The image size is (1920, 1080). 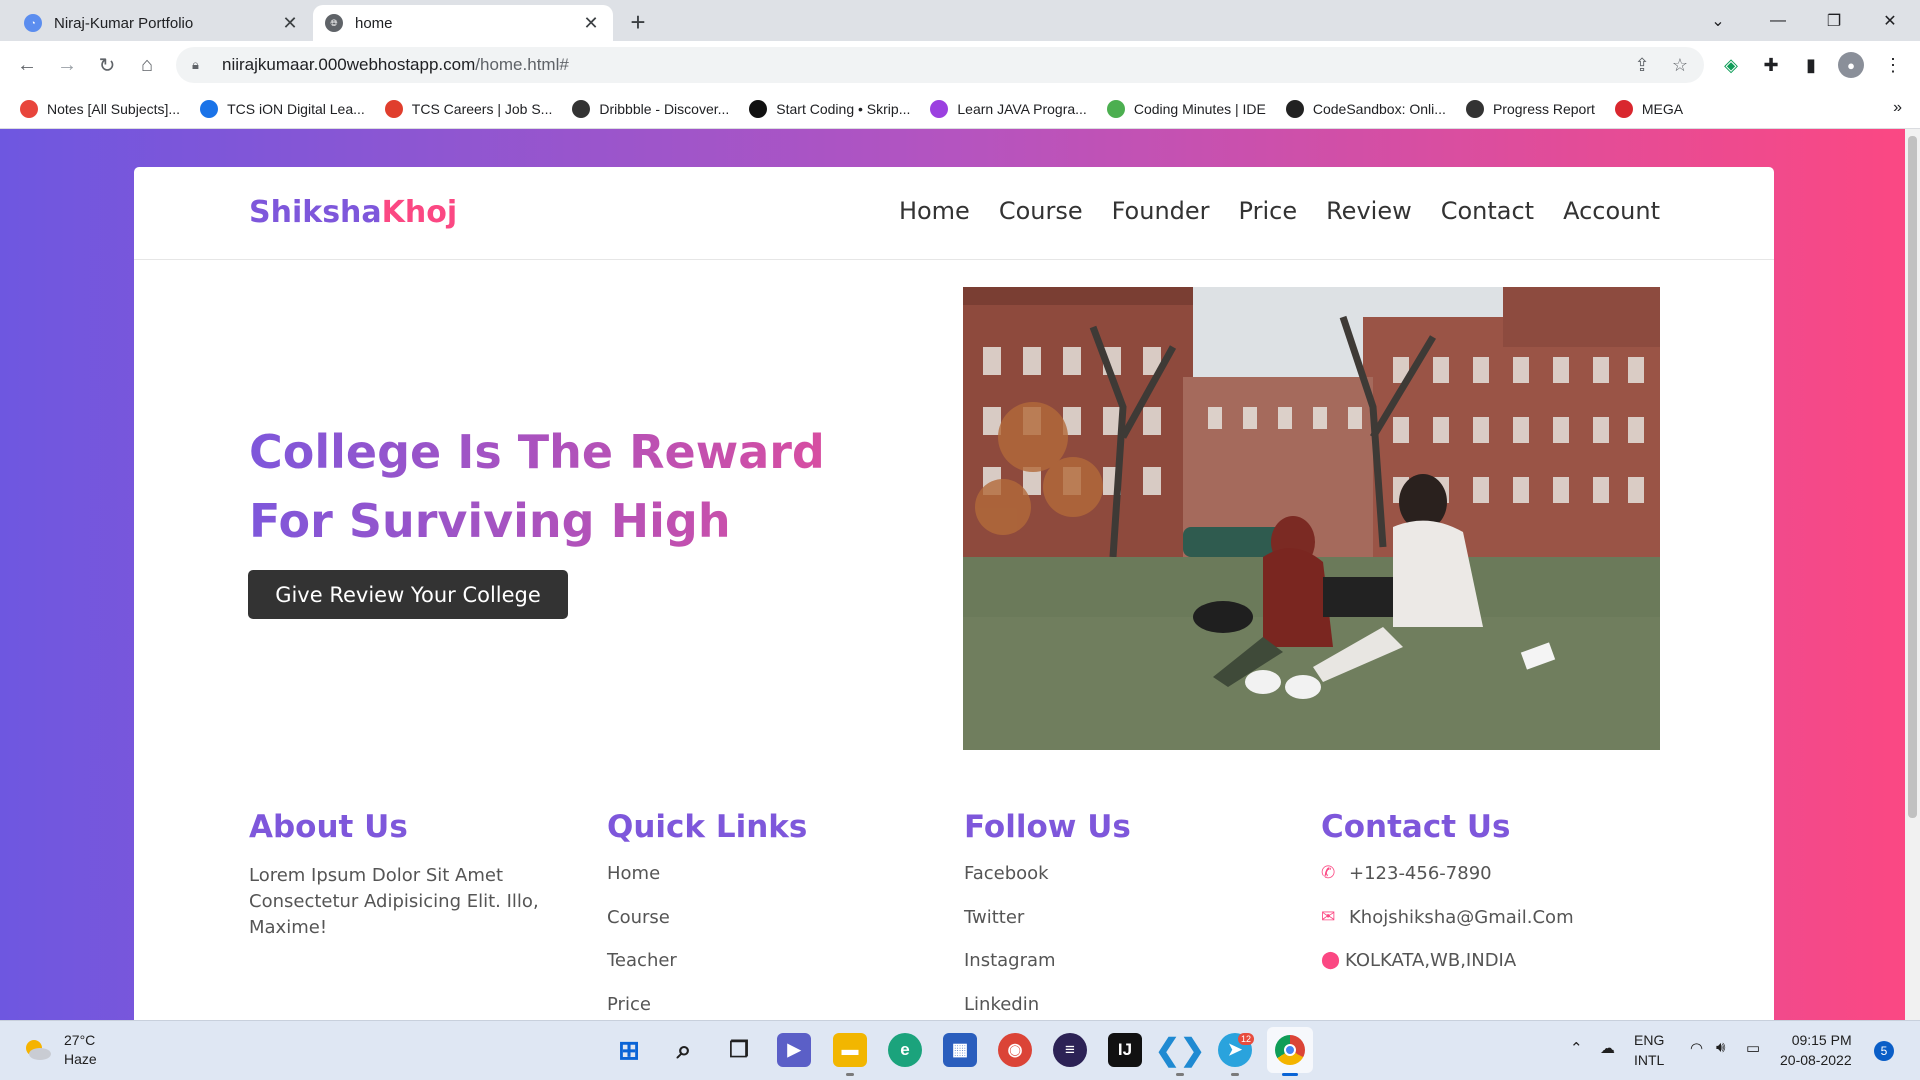 What do you see at coordinates (934, 211) in the screenshot?
I see `nav-home: Home` at bounding box center [934, 211].